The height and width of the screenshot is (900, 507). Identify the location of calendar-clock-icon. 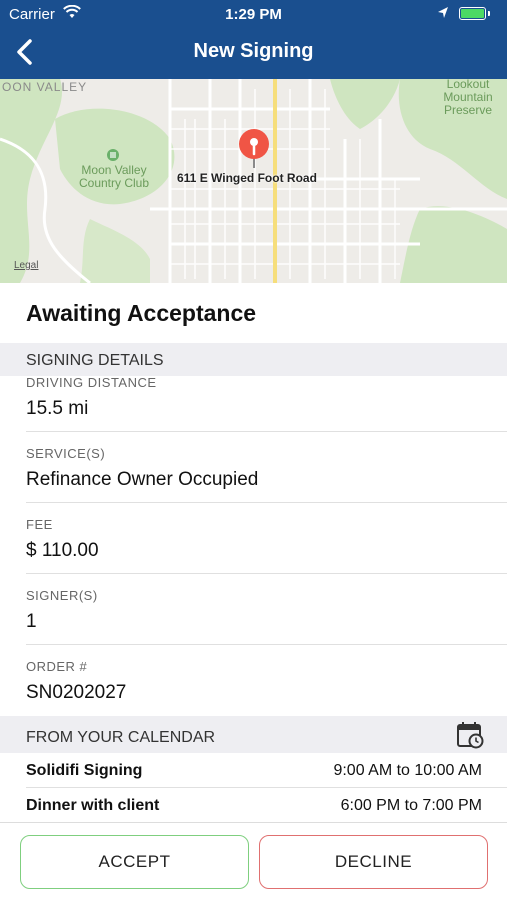
(470, 735).